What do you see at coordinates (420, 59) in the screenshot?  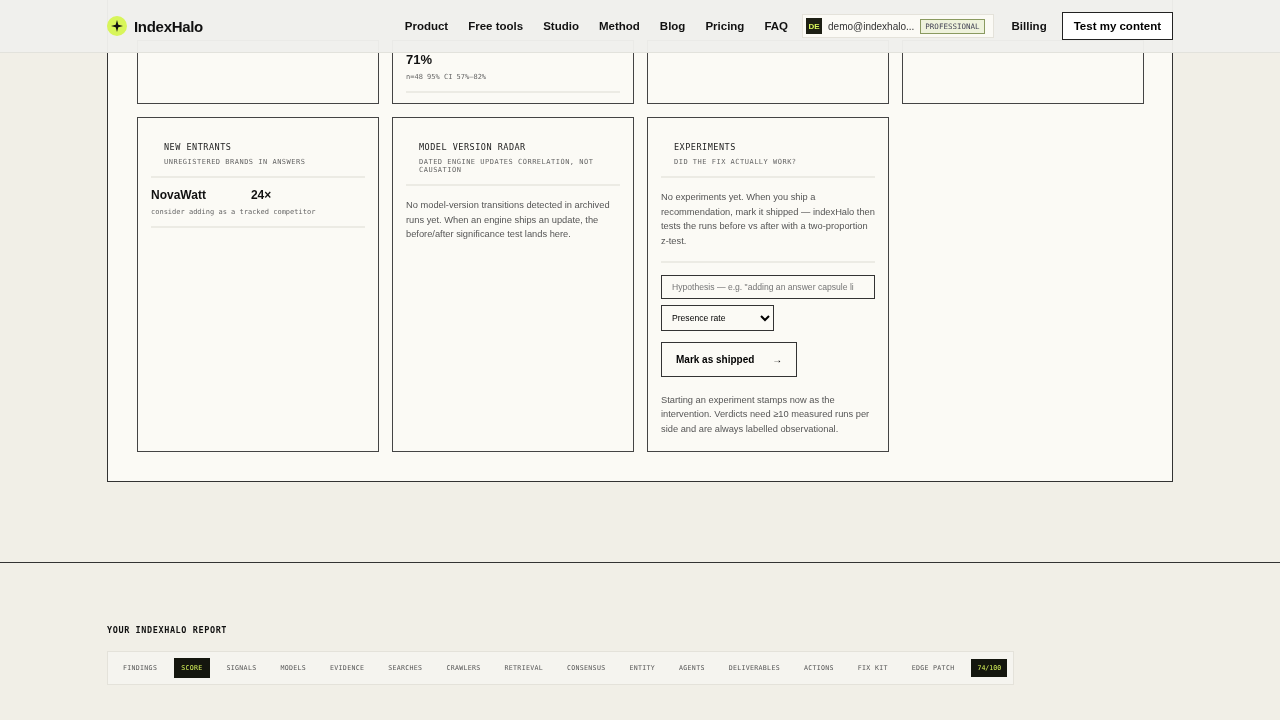 I see `stat-value: 71%` at bounding box center [420, 59].